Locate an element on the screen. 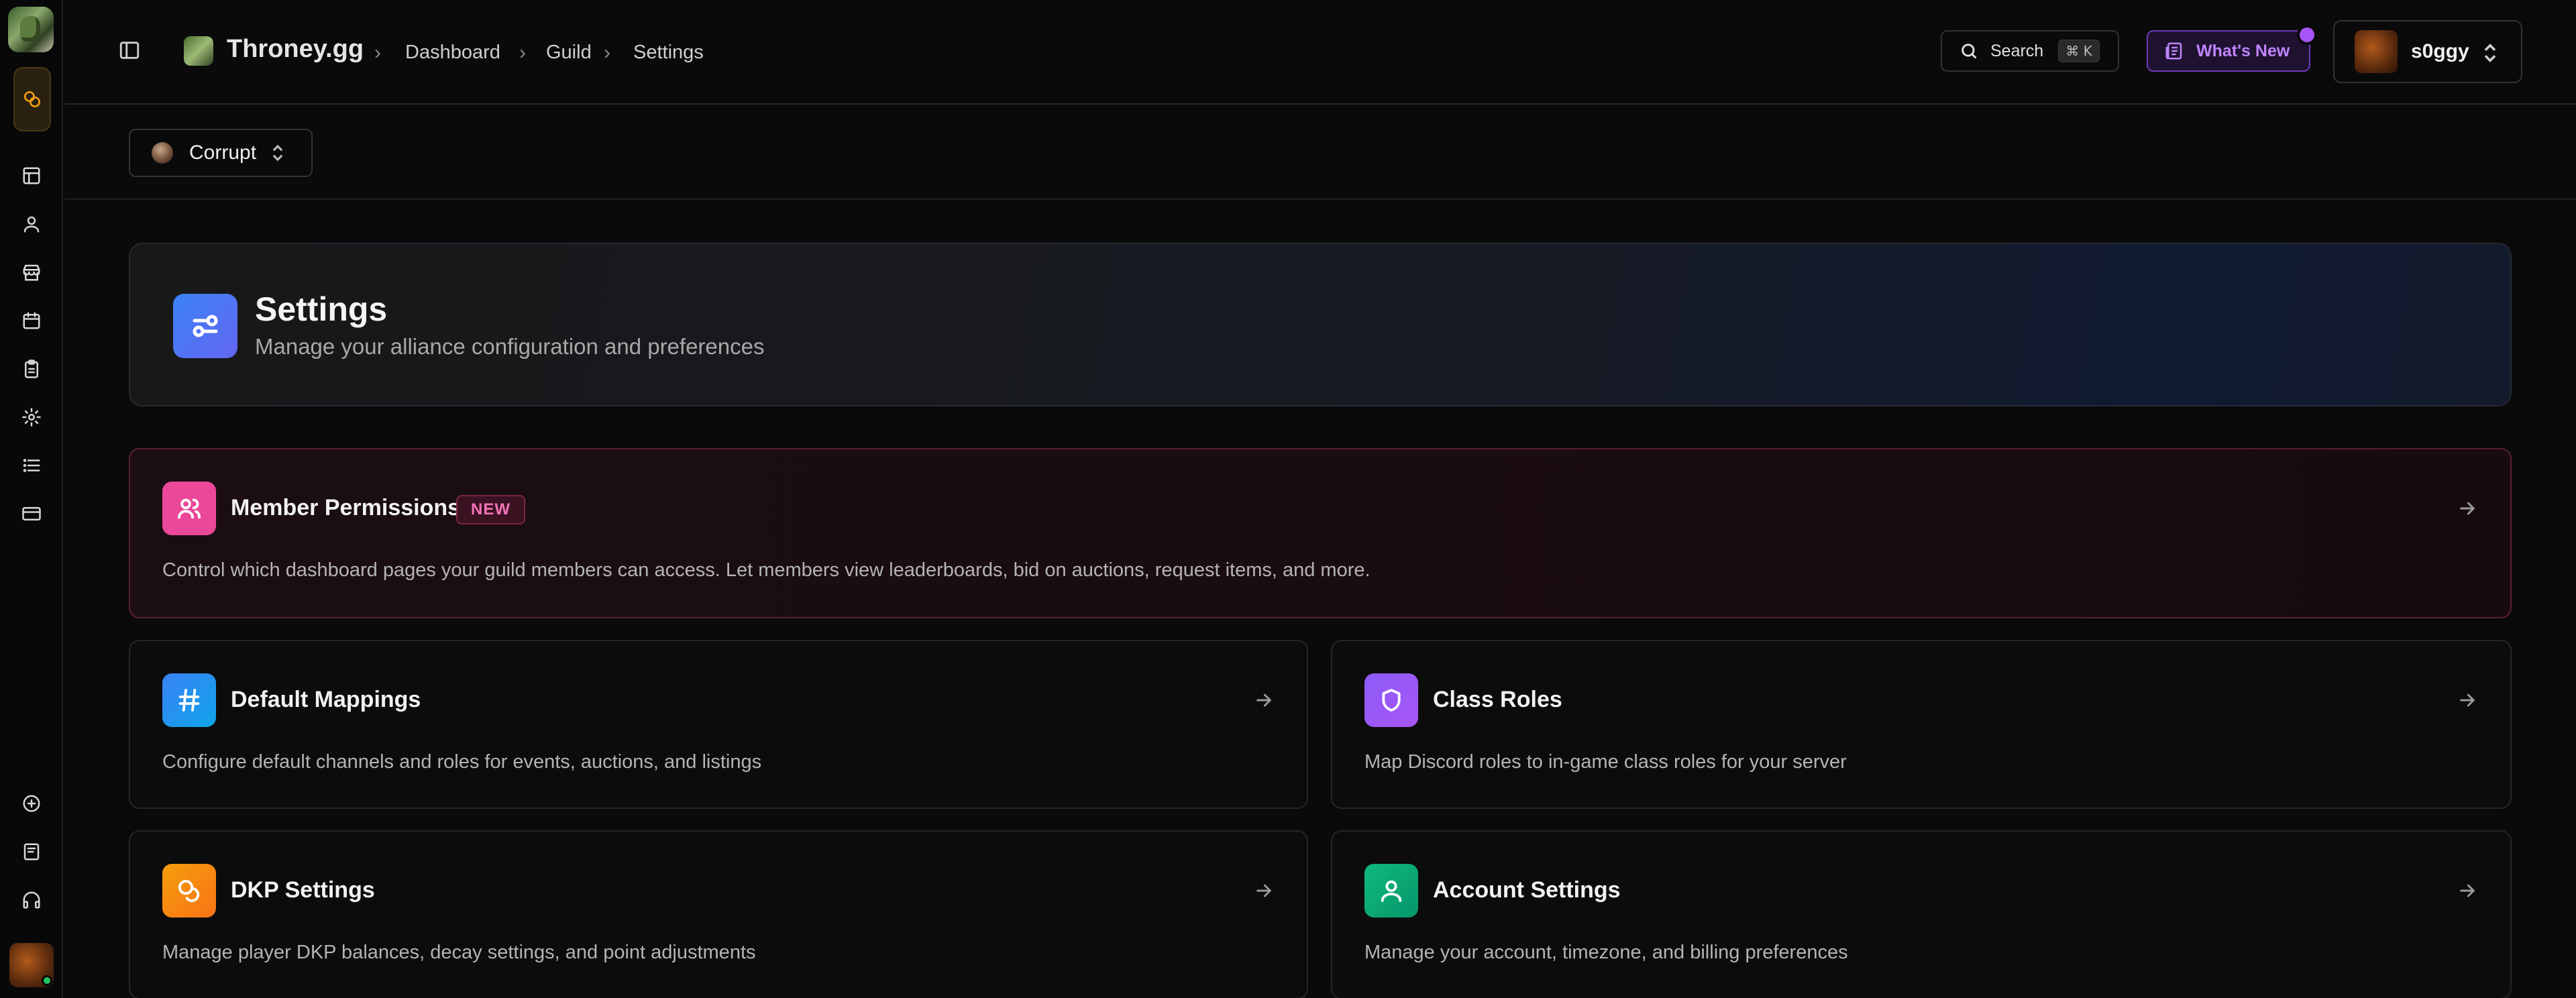 The width and height of the screenshot is (2576, 998). nav-support is located at coordinates (31, 900).